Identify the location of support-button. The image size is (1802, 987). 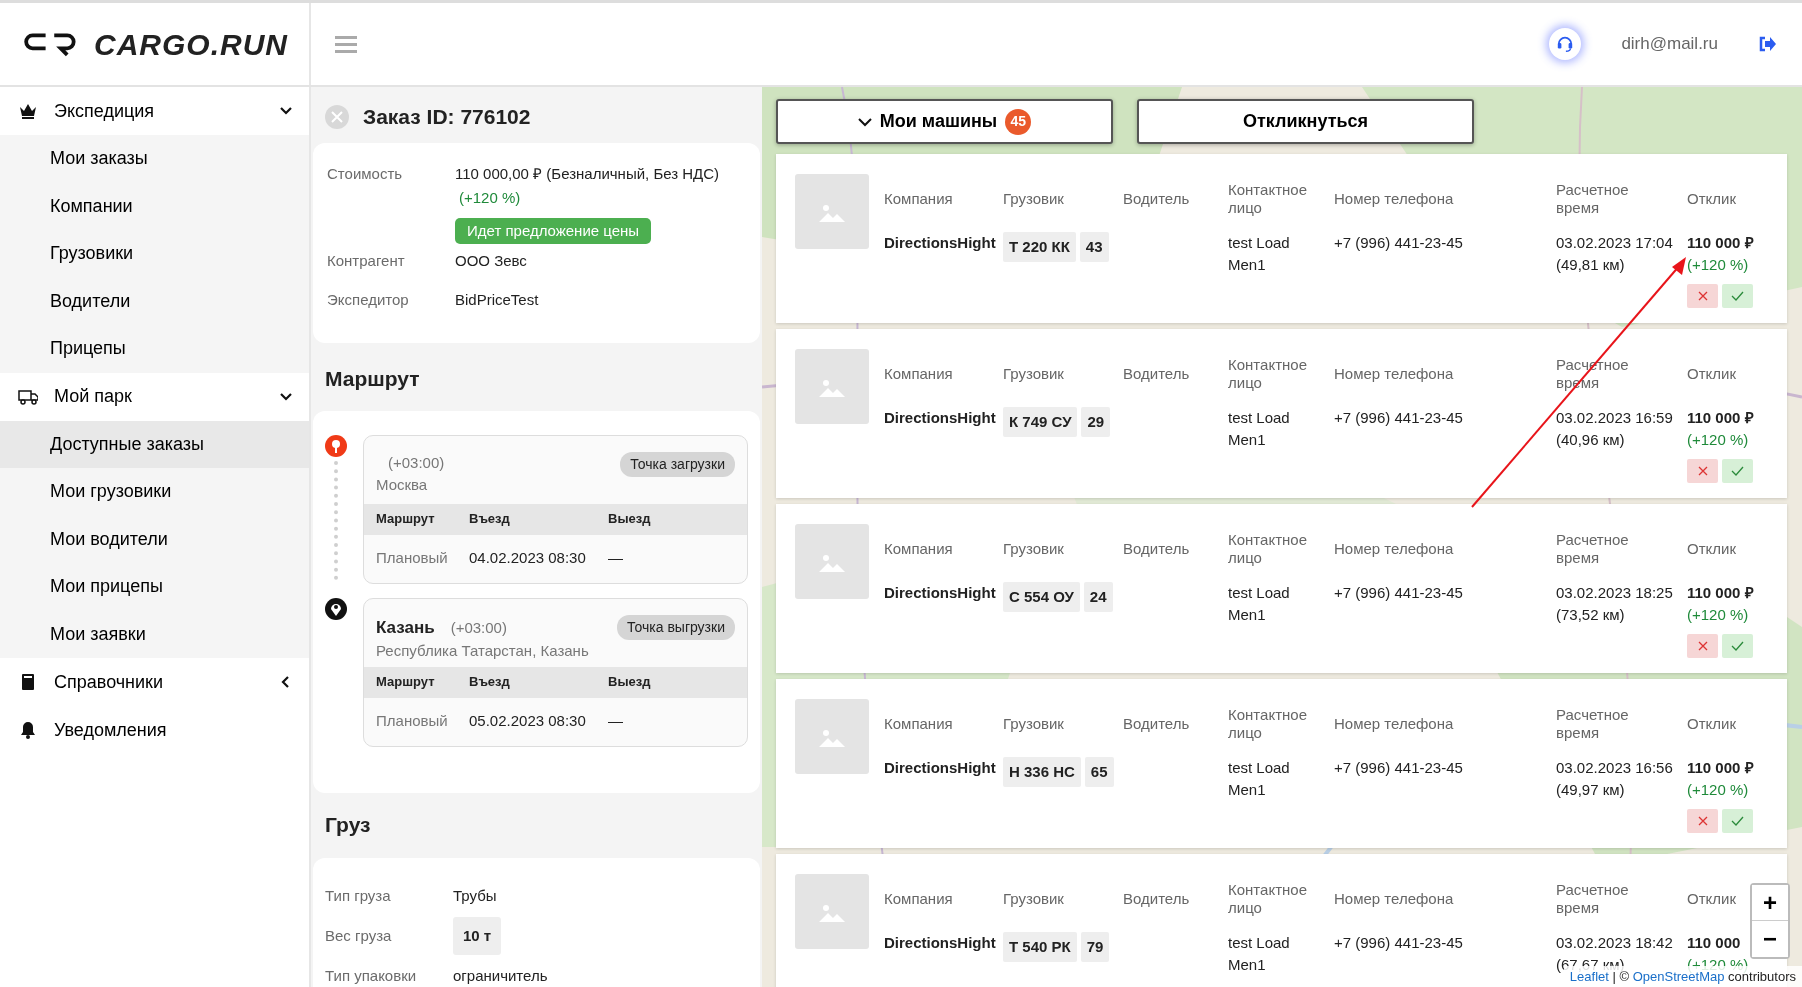
(1565, 44).